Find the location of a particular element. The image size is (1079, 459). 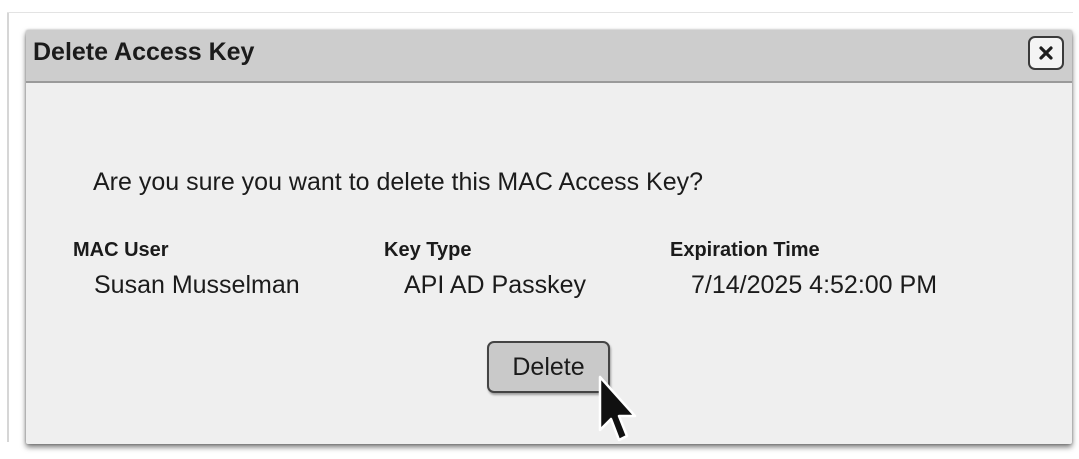

close-button is located at coordinates (1046, 53).